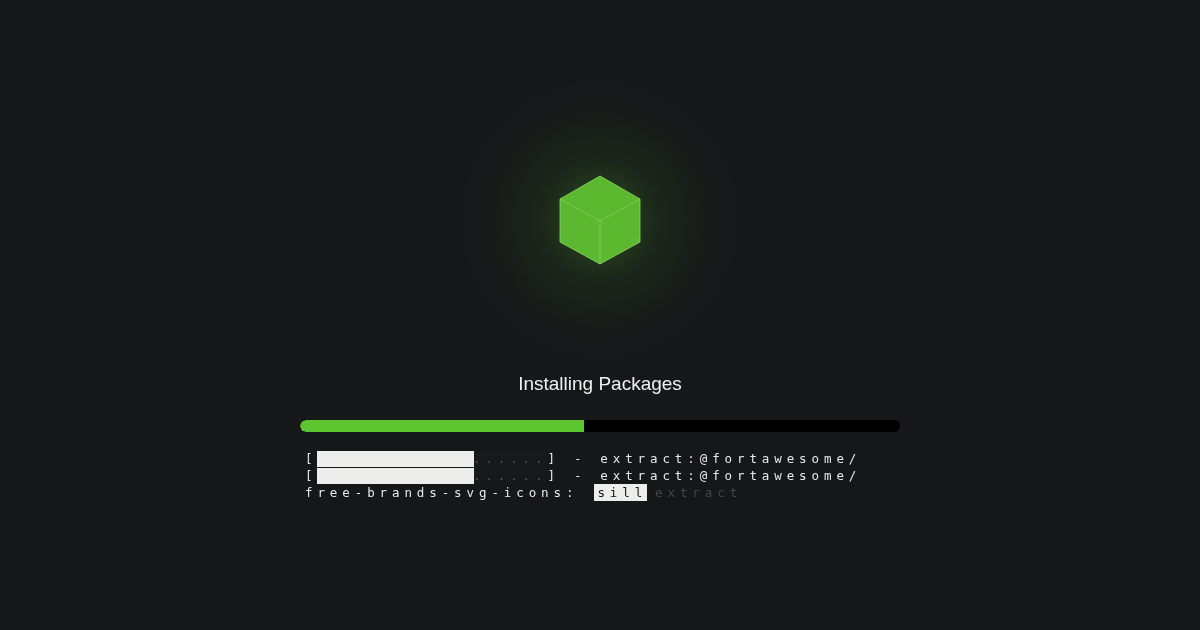 Image resolution: width=1200 pixels, height=630 pixels. I want to click on log-text: free-brands-svg-icons:, so click(442, 492).